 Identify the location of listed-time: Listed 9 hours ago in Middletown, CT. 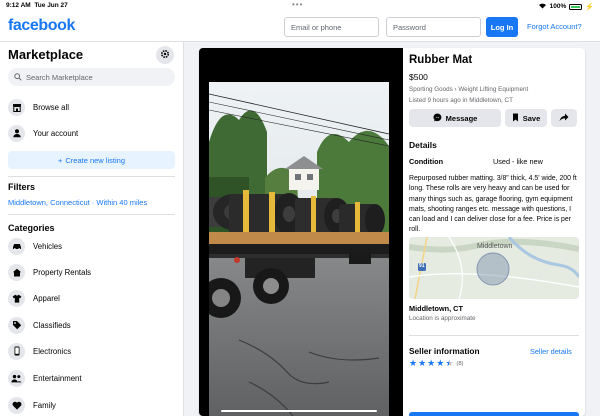
(461, 100).